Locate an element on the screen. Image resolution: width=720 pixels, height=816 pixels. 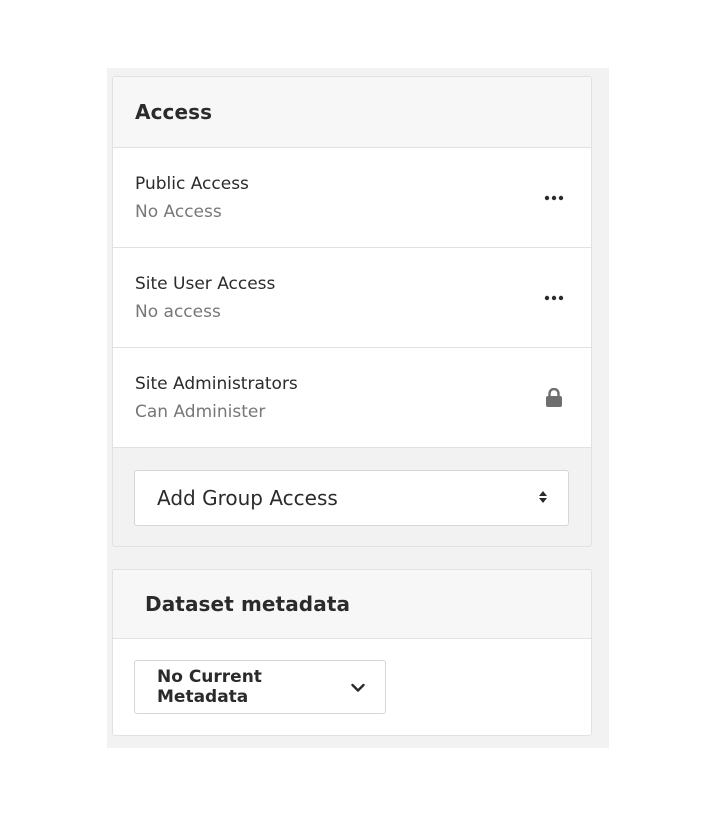
access-row-public: Public Access No Access is located at coordinates (352, 198).